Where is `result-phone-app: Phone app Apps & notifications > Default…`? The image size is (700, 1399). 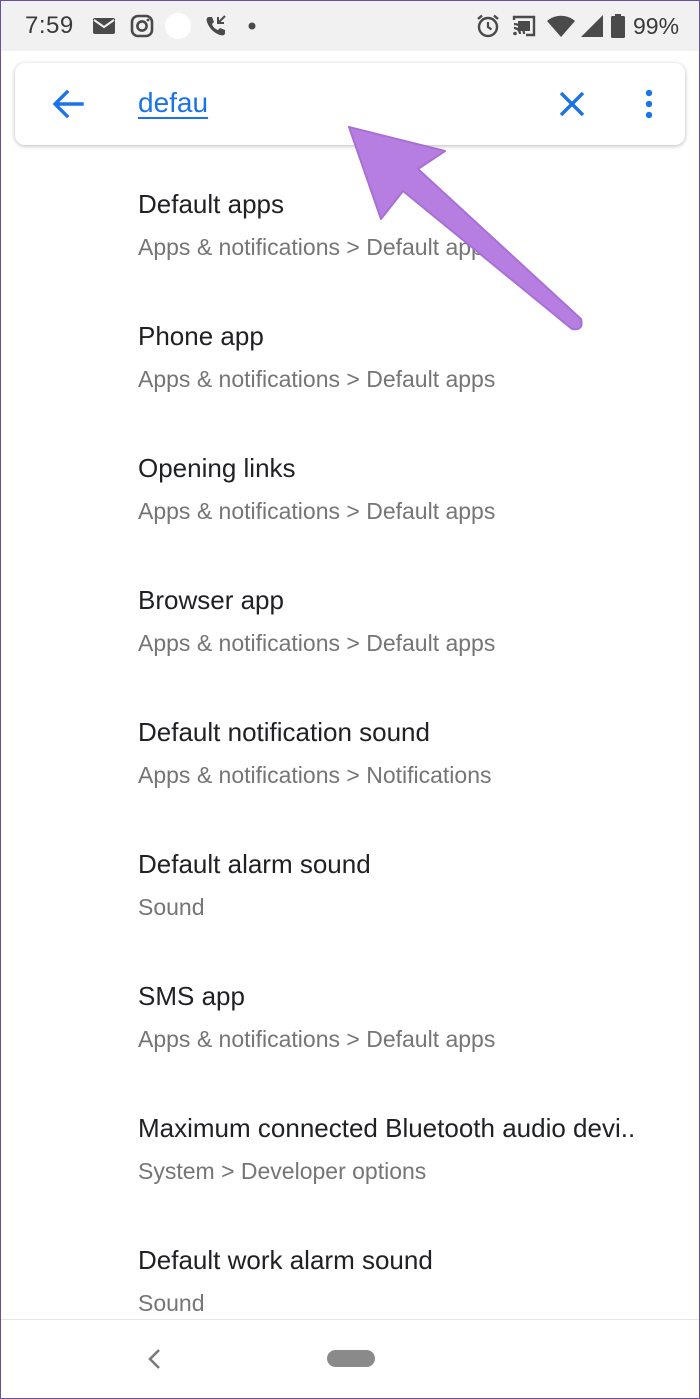
result-phone-app: Phone app Apps & notifications > Default… is located at coordinates (350, 349).